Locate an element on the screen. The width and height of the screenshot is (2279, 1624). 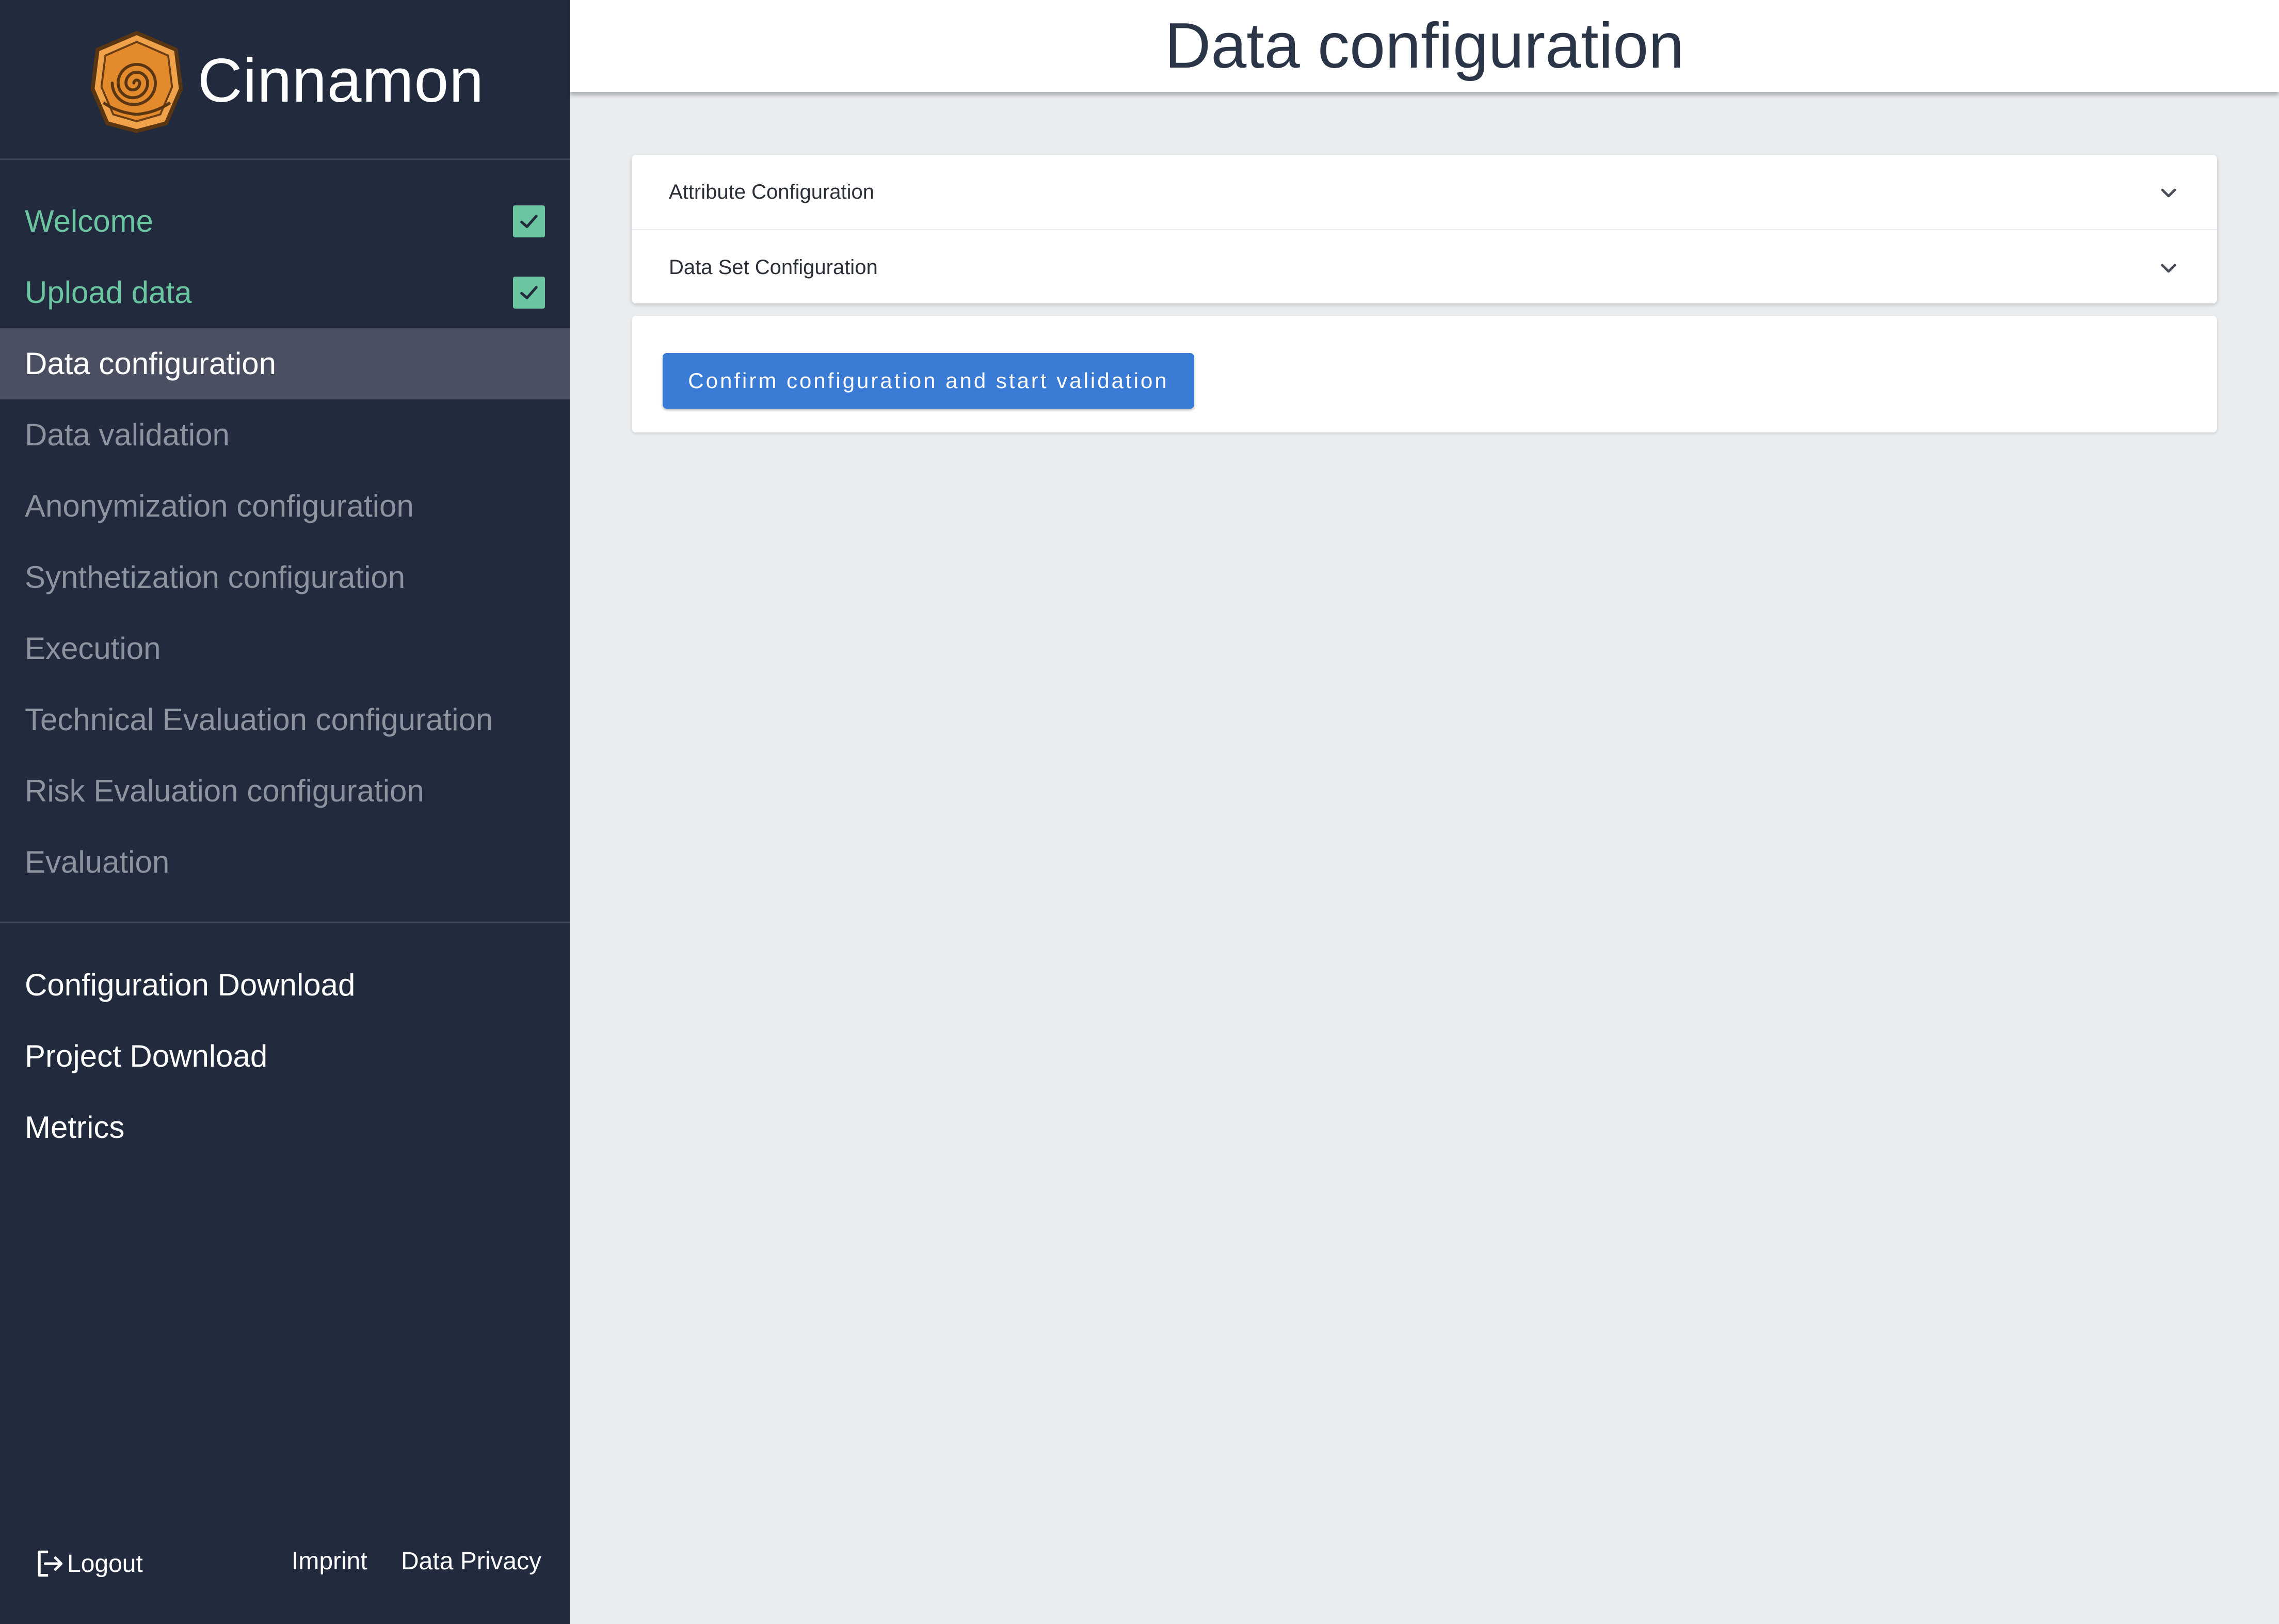
nav-step-label: Synthetization configuration is located at coordinates (215, 577).